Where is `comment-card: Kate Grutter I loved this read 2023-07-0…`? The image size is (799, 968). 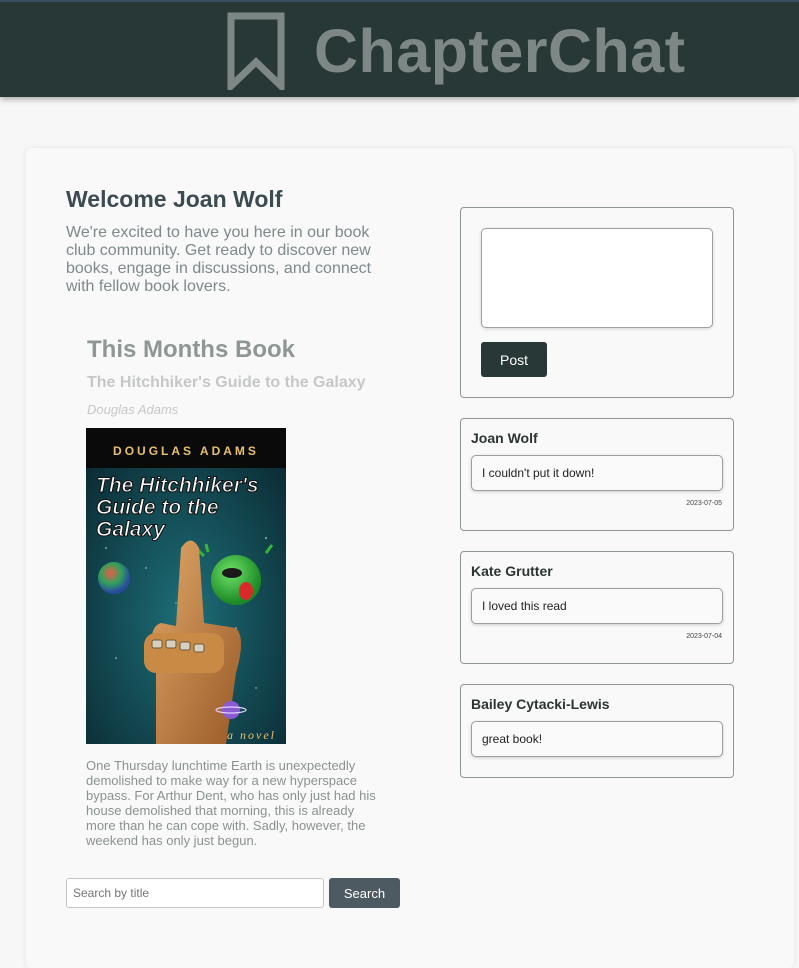
comment-card: Kate Grutter I loved this read 2023-07-0… is located at coordinates (597, 607).